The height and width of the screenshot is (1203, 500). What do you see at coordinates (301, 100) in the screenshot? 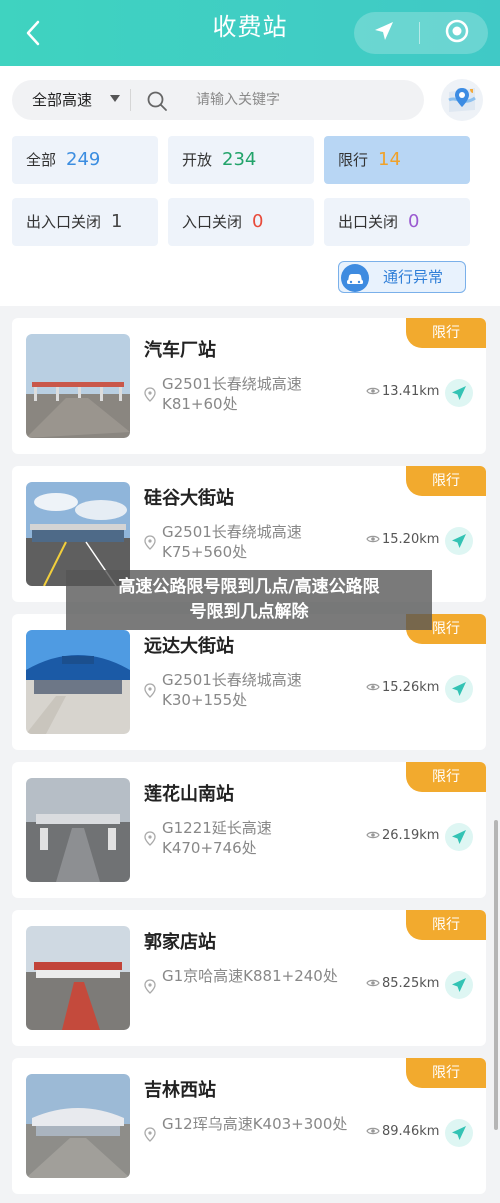
I see `search-input` at bounding box center [301, 100].